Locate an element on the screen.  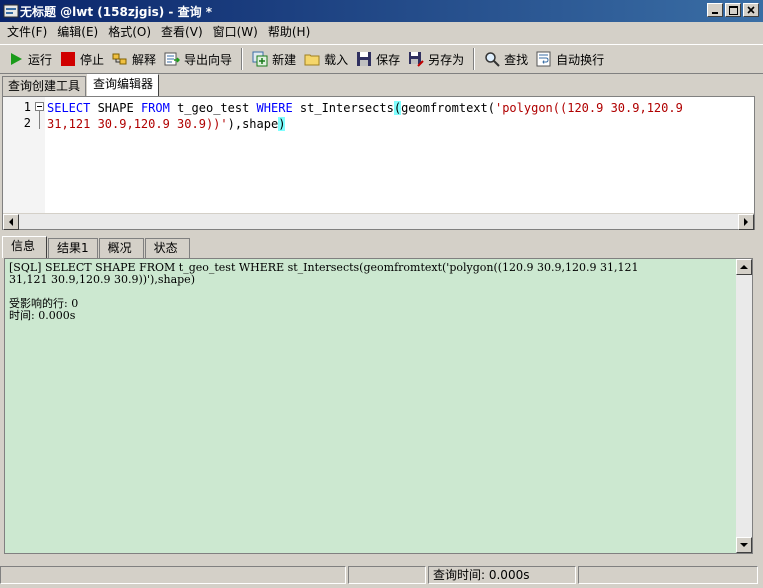
save-as-button: 另存为 is located at coordinates (436, 59).